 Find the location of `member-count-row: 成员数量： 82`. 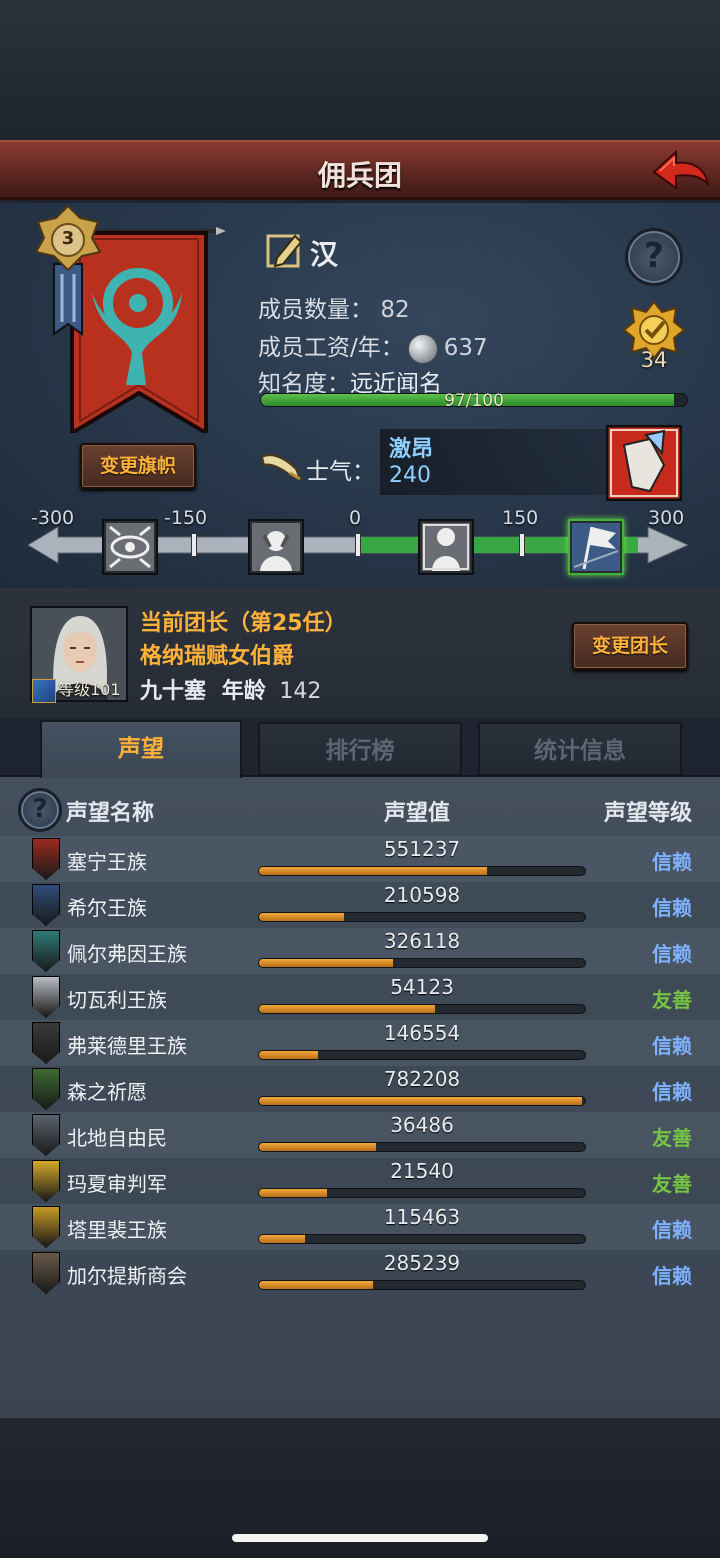

member-count-row: 成员数量： 82 is located at coordinates (334, 307).